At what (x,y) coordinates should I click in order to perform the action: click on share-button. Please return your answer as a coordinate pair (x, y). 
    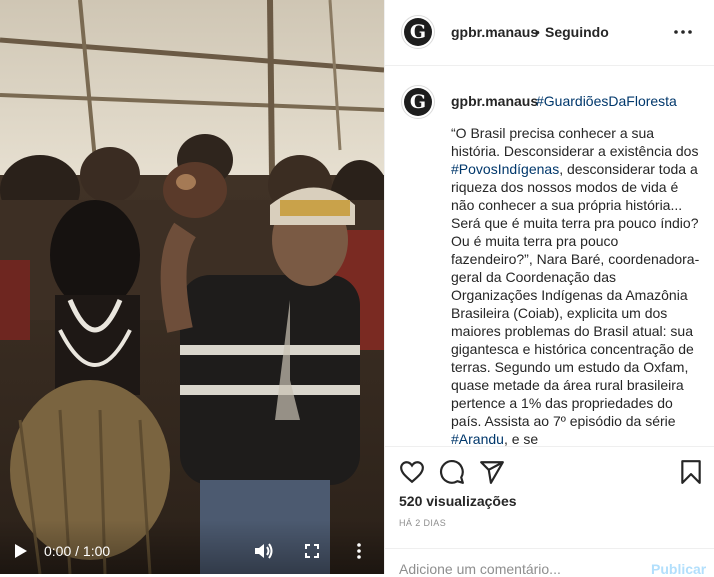
    Looking at the image, I should click on (492, 472).